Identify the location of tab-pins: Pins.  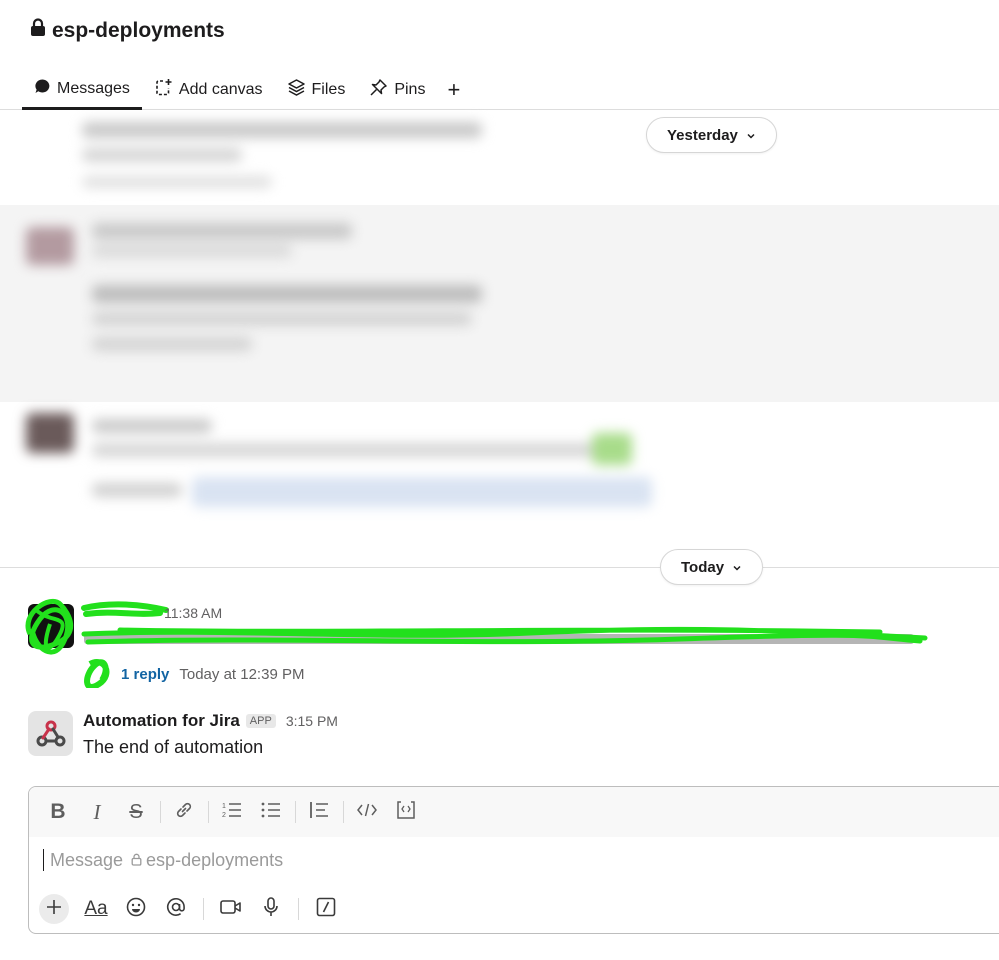
(397, 90).